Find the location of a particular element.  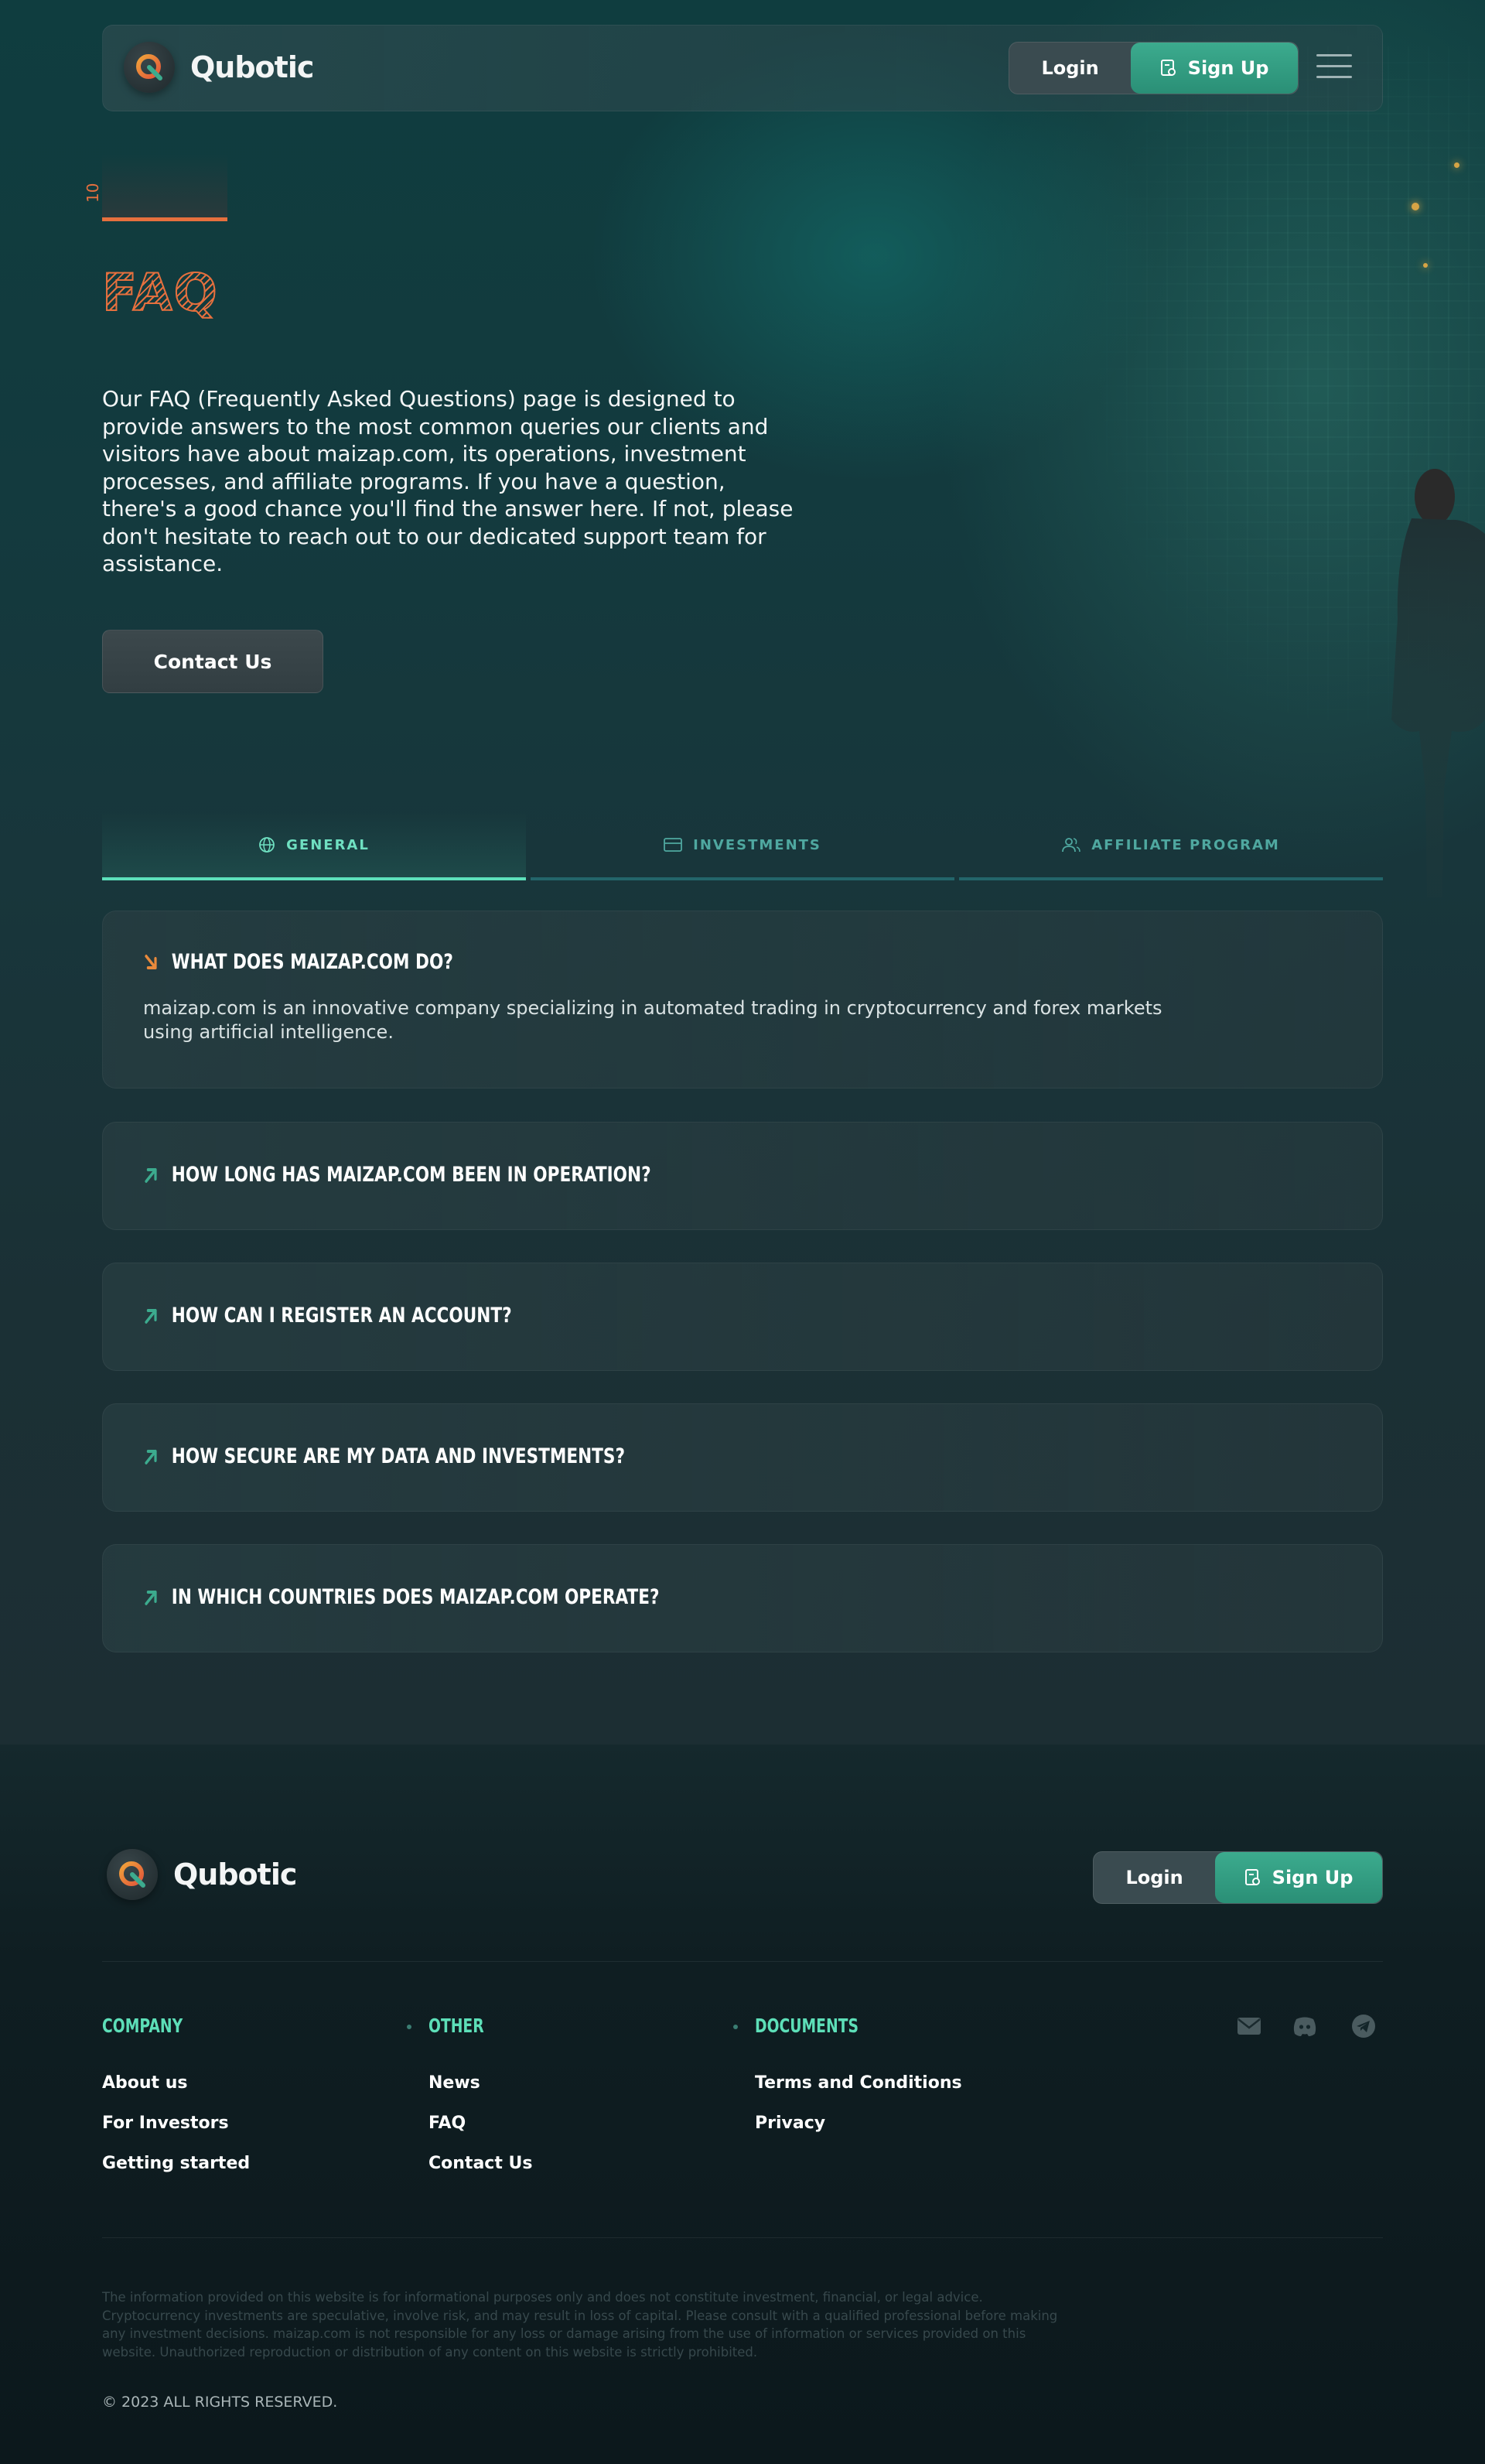

faq-tabs: GENERAL INVESTMENTS AFFILIATE PROGRAM is located at coordinates (743, 846).